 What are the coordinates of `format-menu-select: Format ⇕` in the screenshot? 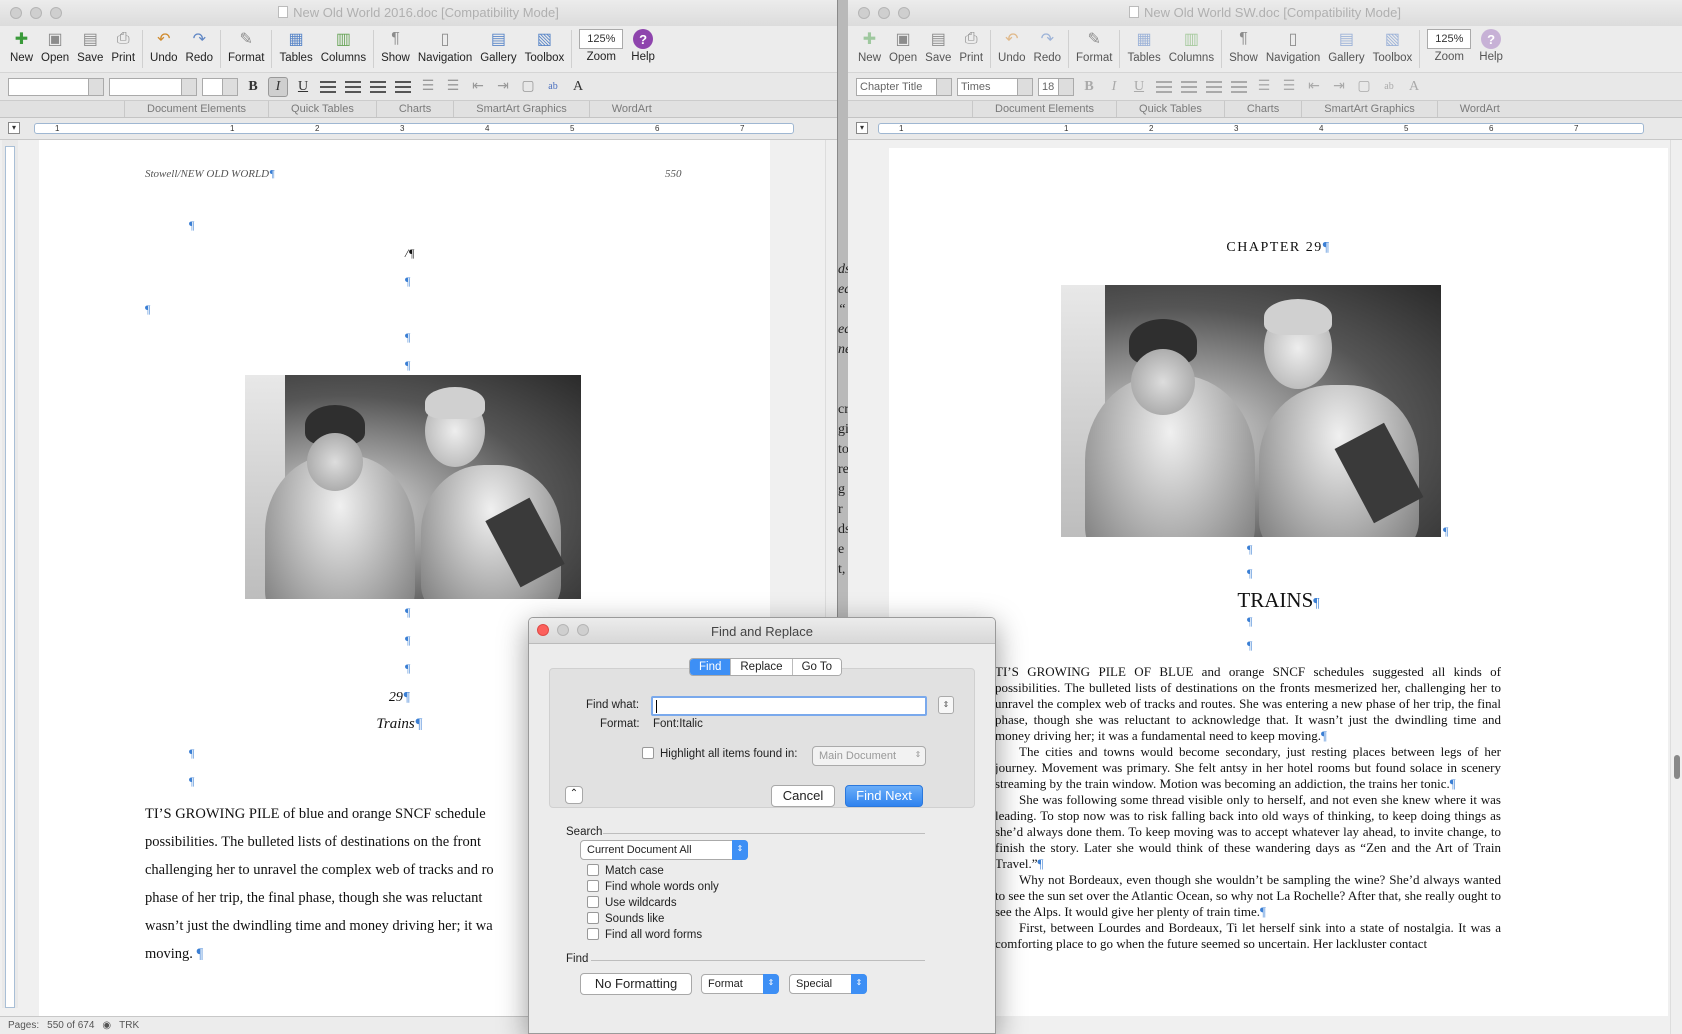 It's located at (740, 984).